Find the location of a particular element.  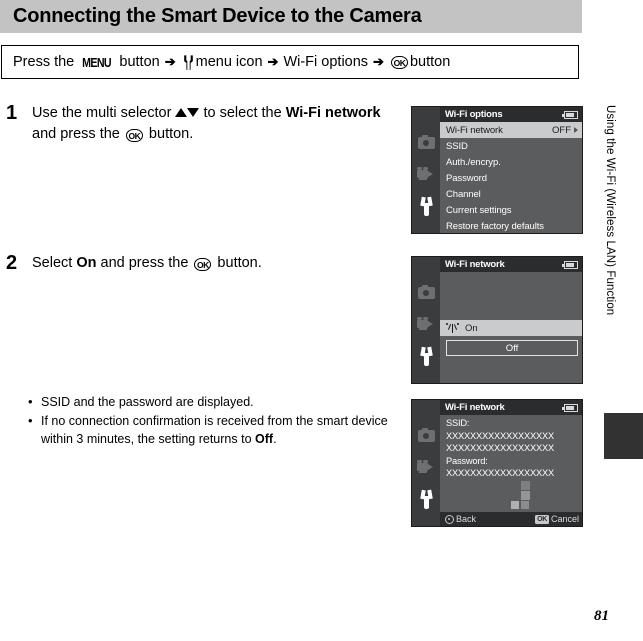

step-1-text-part1: Use the multi selector is located at coordinates (104, 113).